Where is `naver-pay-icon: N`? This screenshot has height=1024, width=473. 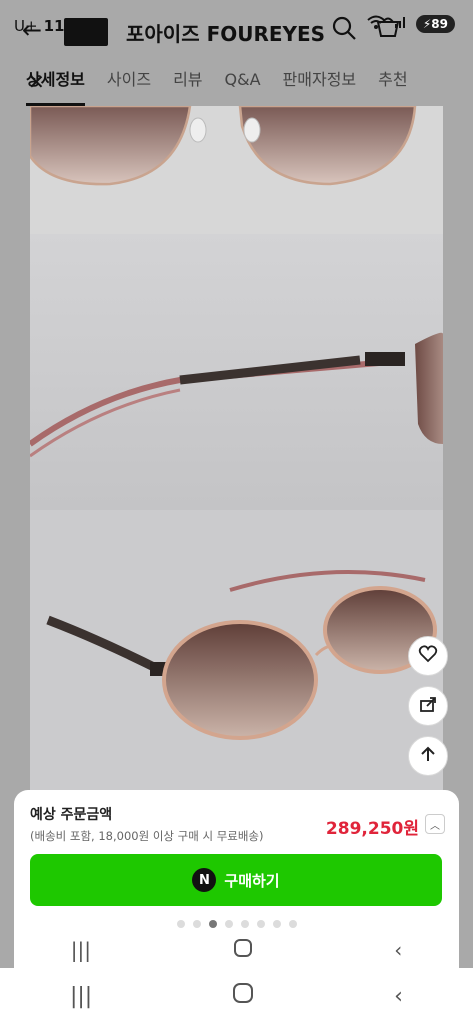
naver-pay-icon: N is located at coordinates (204, 880).